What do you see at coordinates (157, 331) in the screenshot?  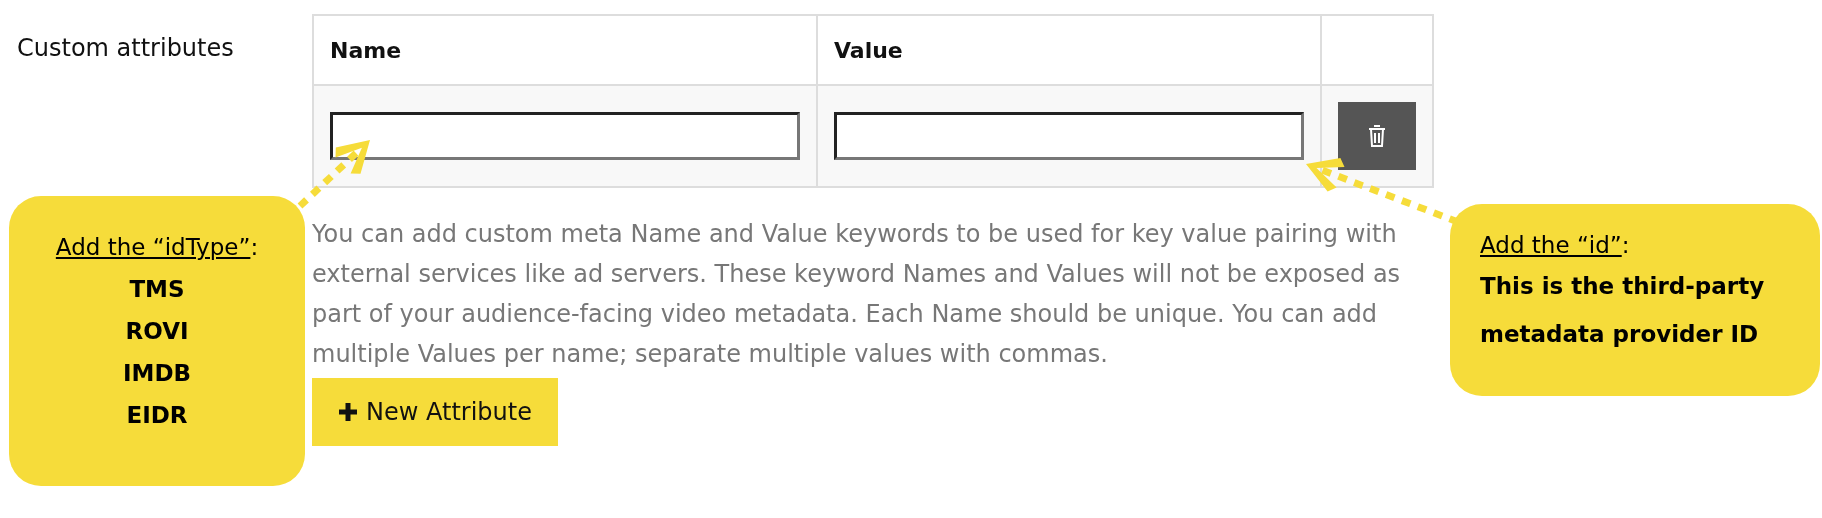 I see `callout-text: ROVI` at bounding box center [157, 331].